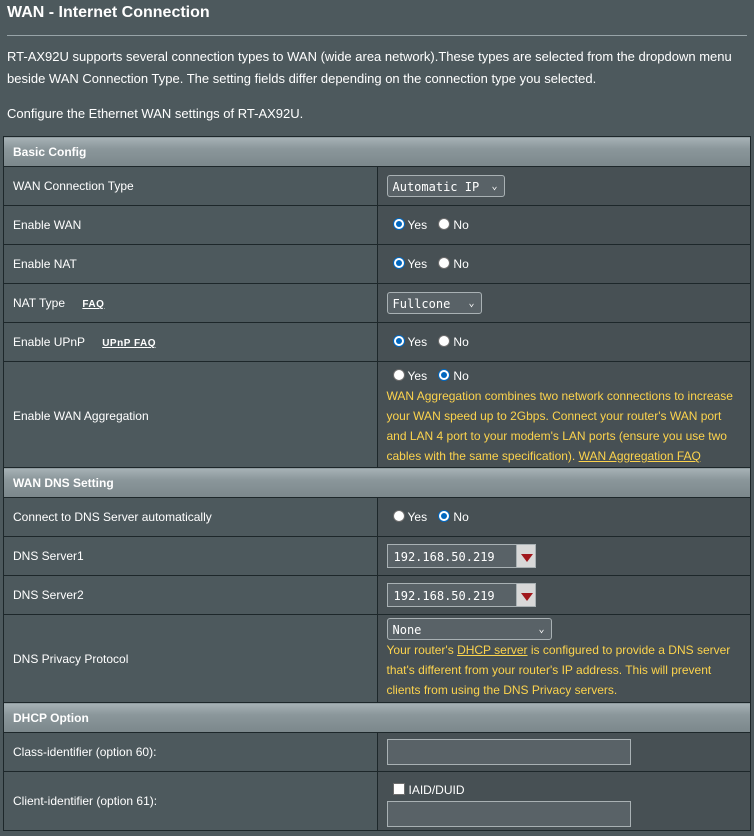 The height and width of the screenshot is (836, 754). I want to click on client-identifier-label: Client-identifier (option 61):, so click(190, 801).